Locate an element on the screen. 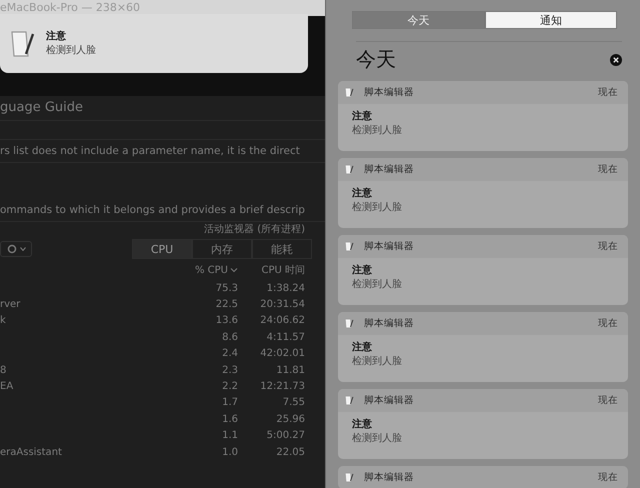 The height and width of the screenshot is (488, 640). table-cell: 13.6 is located at coordinates (227, 320).